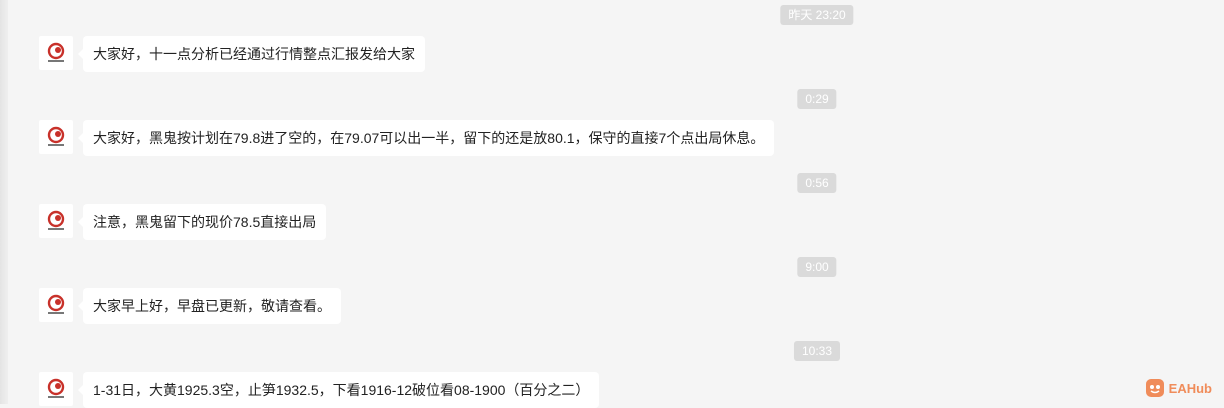 The height and width of the screenshot is (408, 1224). Describe the element at coordinates (817, 267) in the screenshot. I see `timestamp: 9:00` at that location.